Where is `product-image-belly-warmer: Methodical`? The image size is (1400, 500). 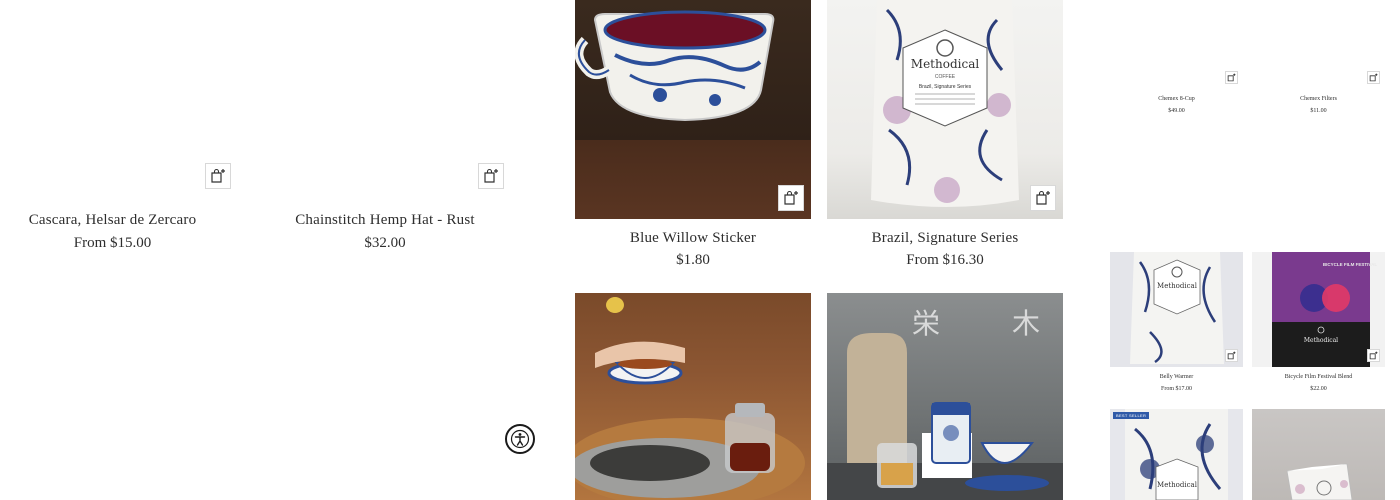
product-image-belly-warmer: Methodical is located at coordinates (1176, 309).